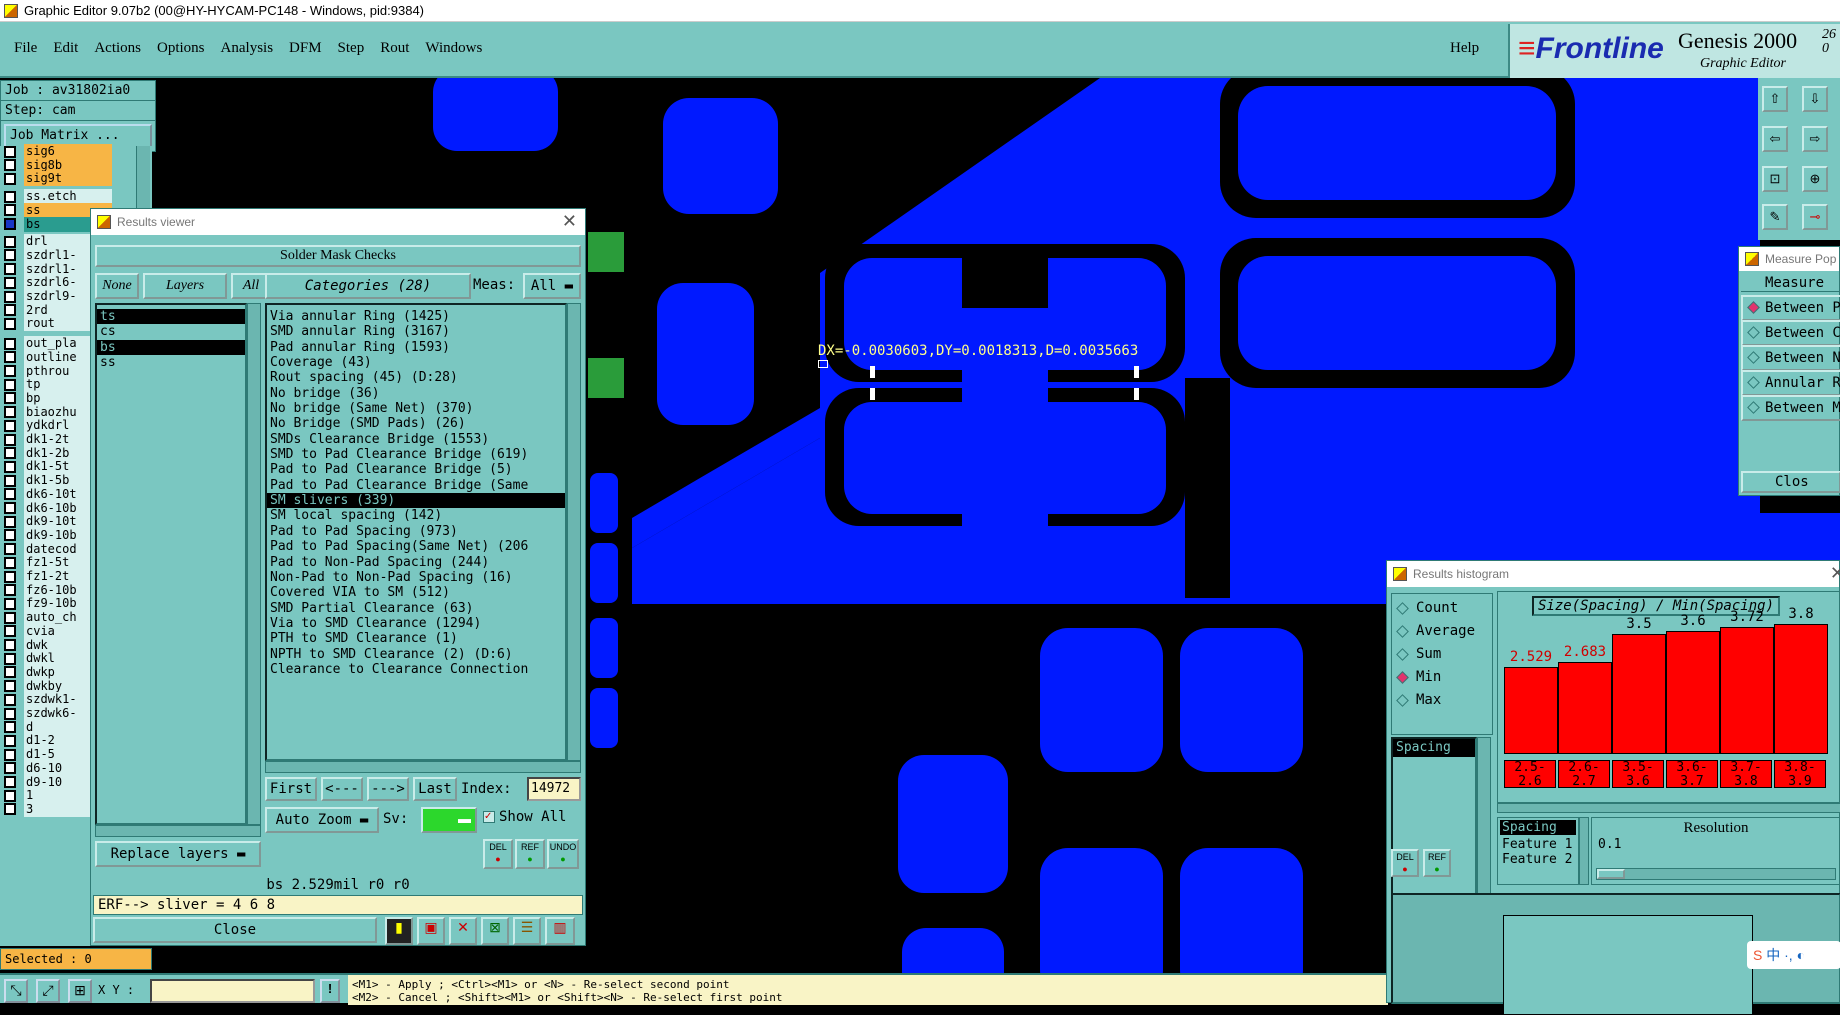 The image size is (1840, 1015). What do you see at coordinates (48, 991) in the screenshot?
I see `grid-mode-icon: ⤢` at bounding box center [48, 991].